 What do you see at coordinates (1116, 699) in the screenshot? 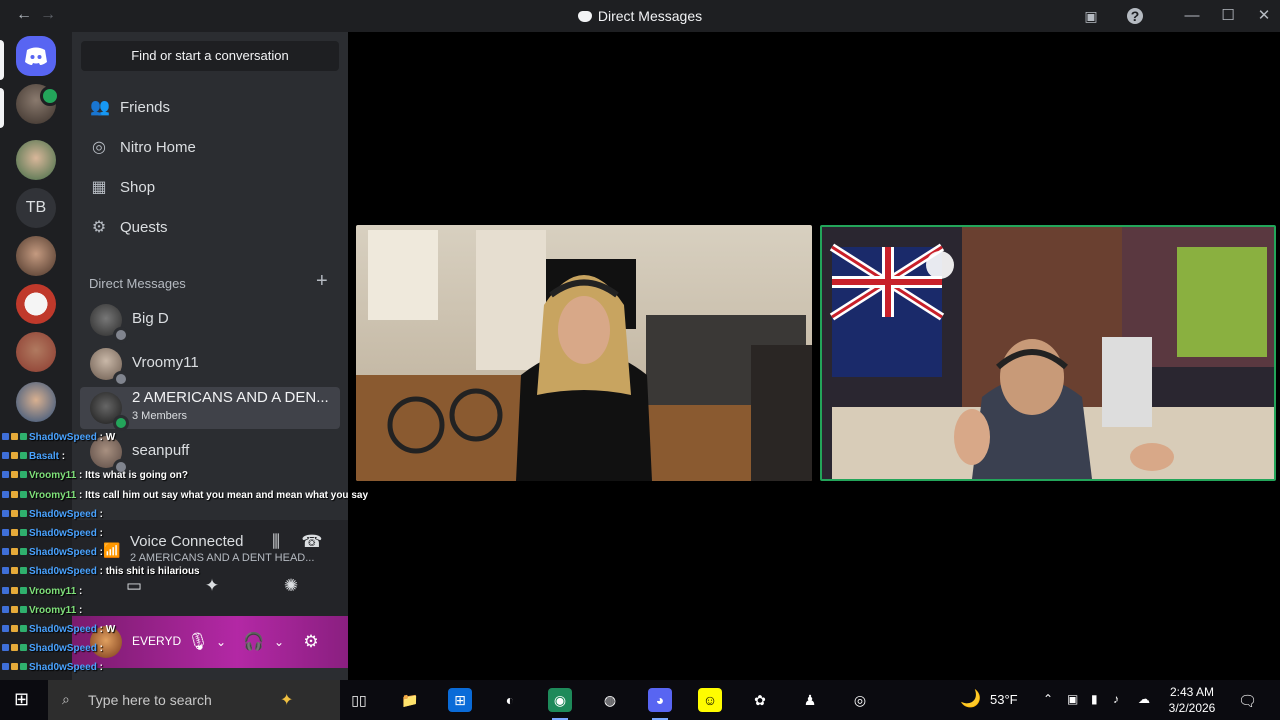
I see `volume-icon: ♪` at bounding box center [1116, 699].